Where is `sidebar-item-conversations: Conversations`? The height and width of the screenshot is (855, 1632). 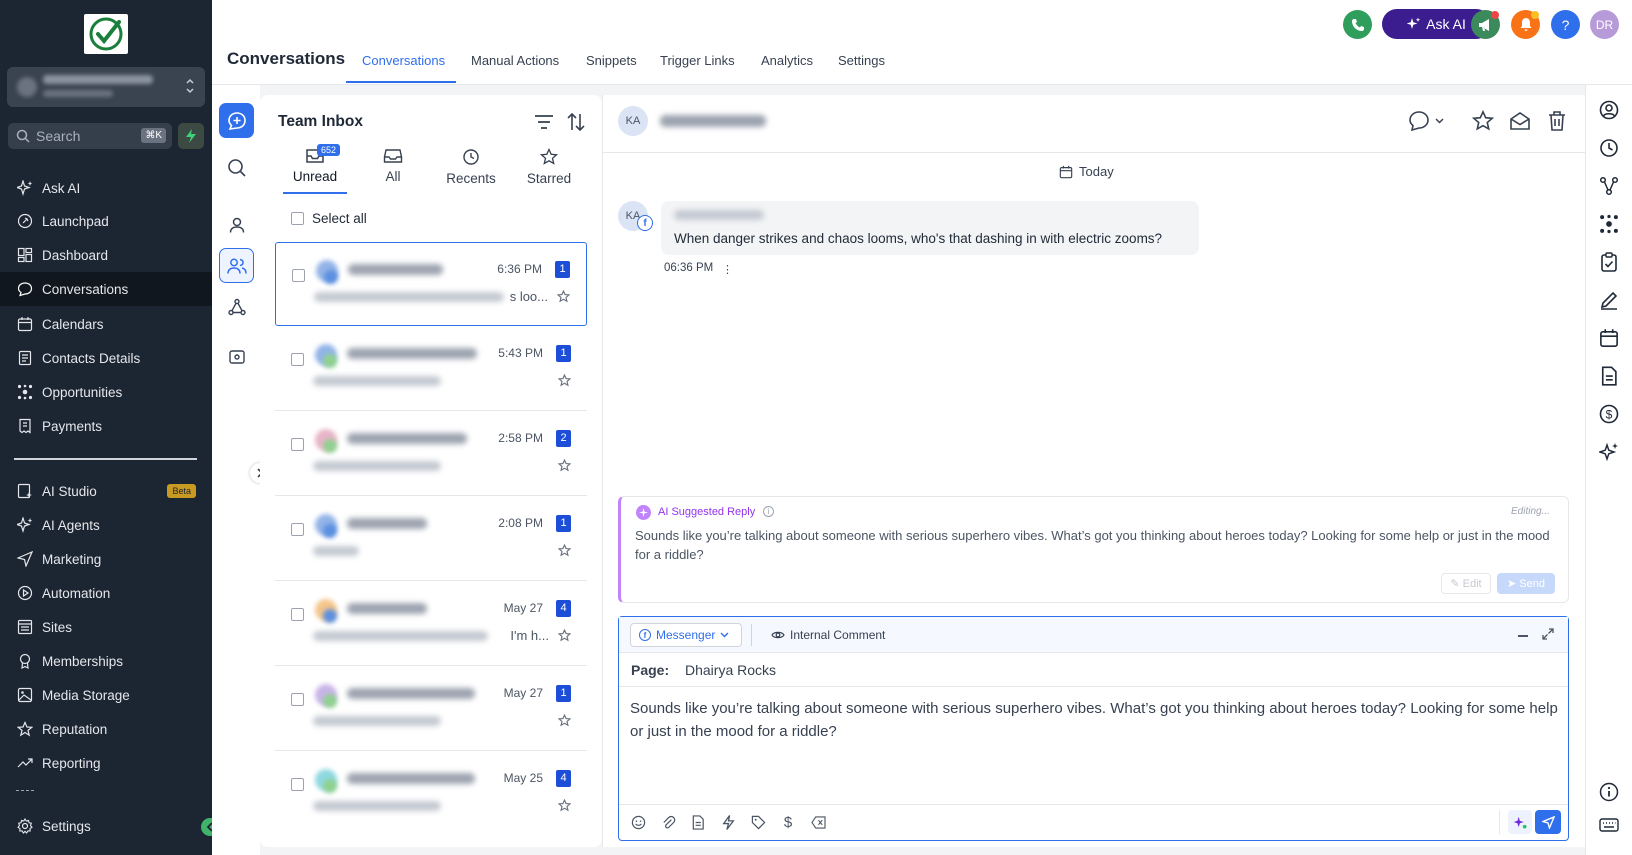
sidebar-item-conversations: Conversations is located at coordinates (106, 289).